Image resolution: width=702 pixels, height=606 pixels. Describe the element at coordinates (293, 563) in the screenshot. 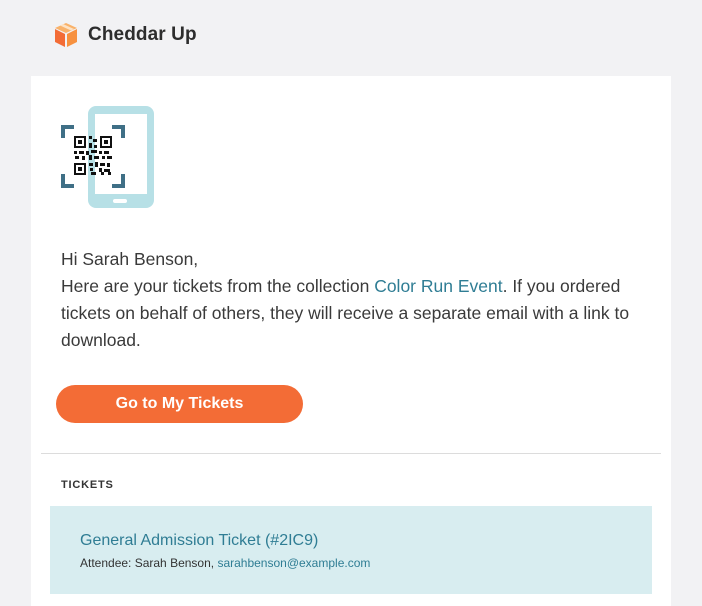

I see `attendee-email-link: sarahbenson@example.com` at that location.